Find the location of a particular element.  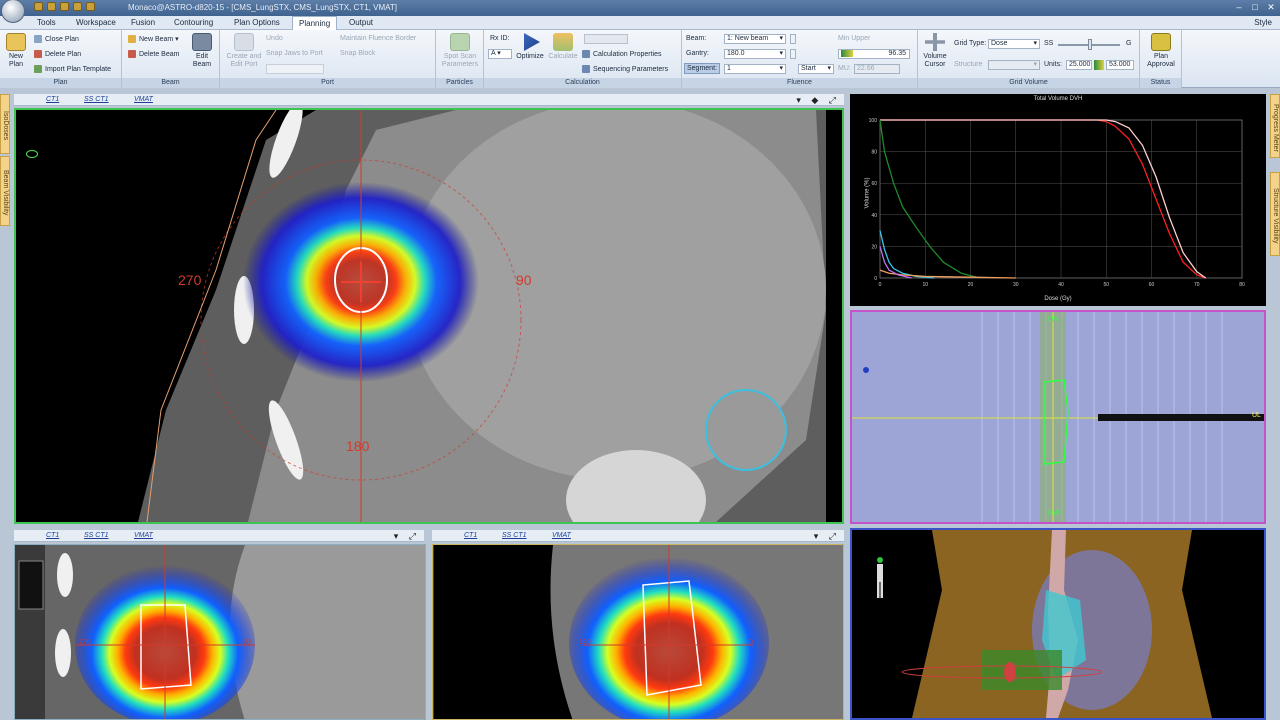

plan-approval-button: Plan Approval is located at coordinates (1161, 51).